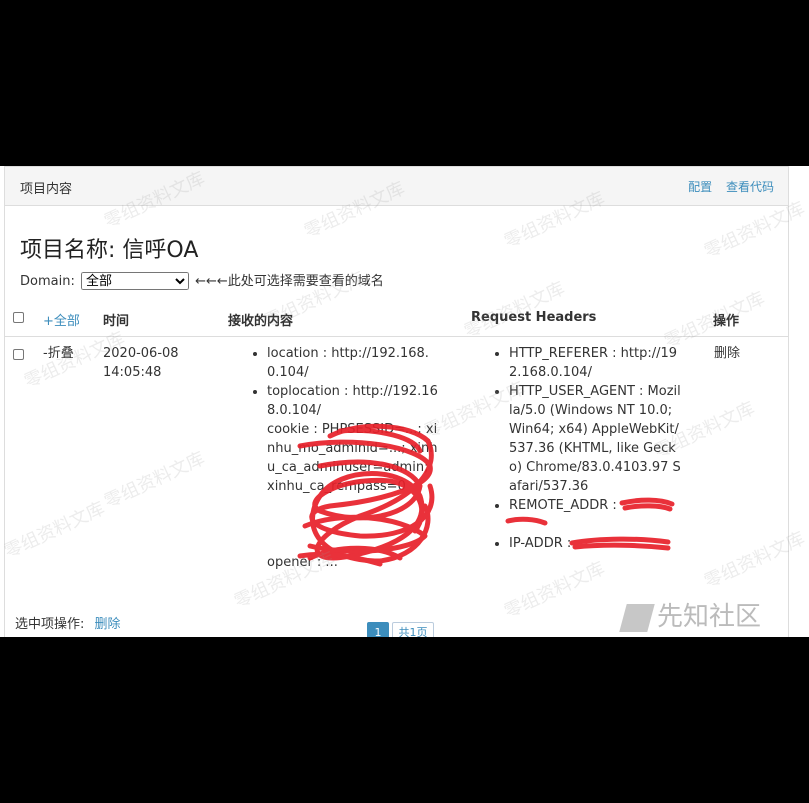  I want to click on header-item: HTTP_REFERER : http://192.168.0.104/, so click(595, 363).